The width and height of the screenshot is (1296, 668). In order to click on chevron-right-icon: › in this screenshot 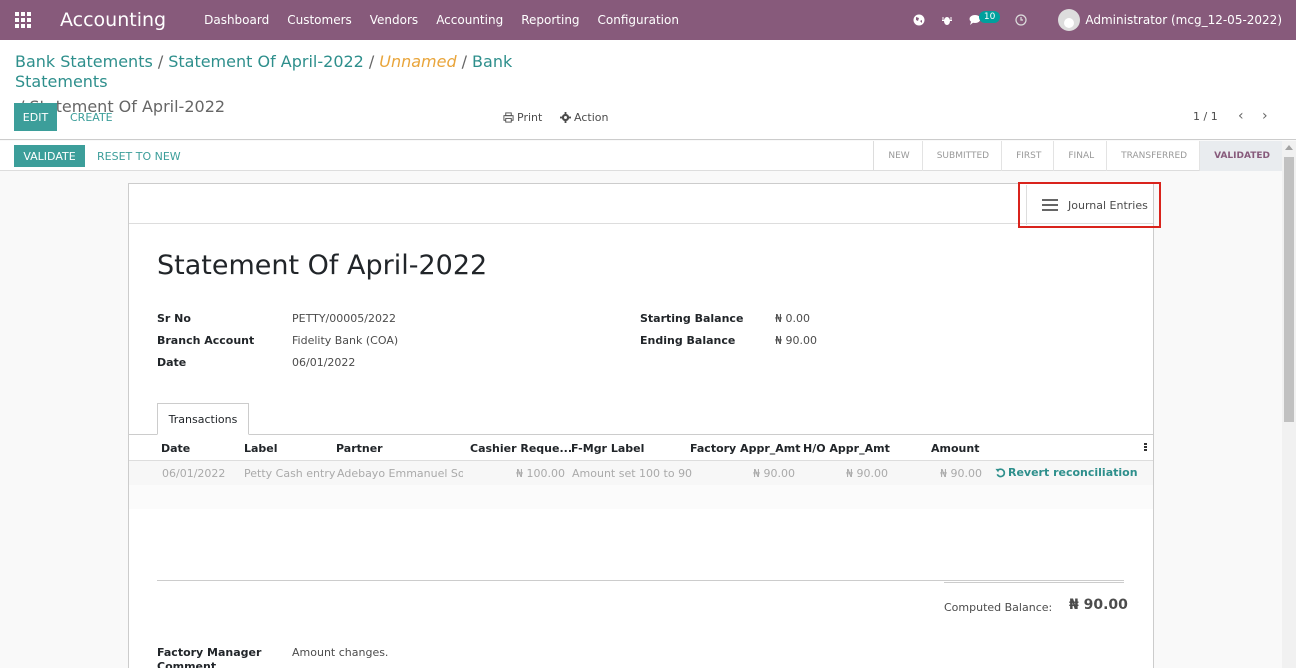, I will do `click(1268, 116)`.